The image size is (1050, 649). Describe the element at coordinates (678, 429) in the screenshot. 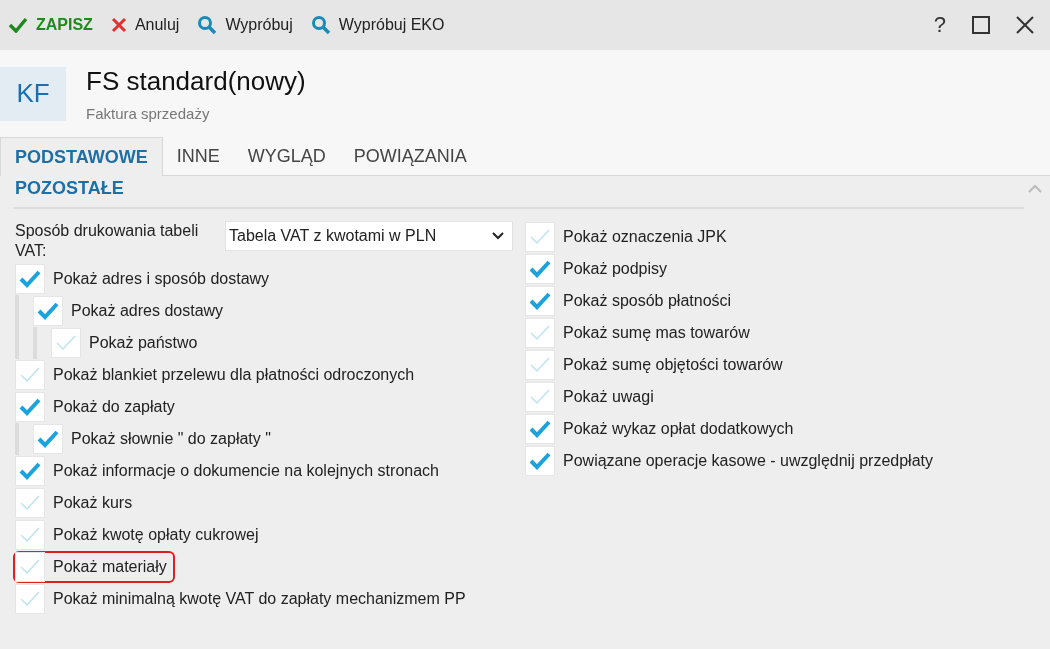

I see `option-label: Pokaż wykaz opłat dodatkowych` at that location.